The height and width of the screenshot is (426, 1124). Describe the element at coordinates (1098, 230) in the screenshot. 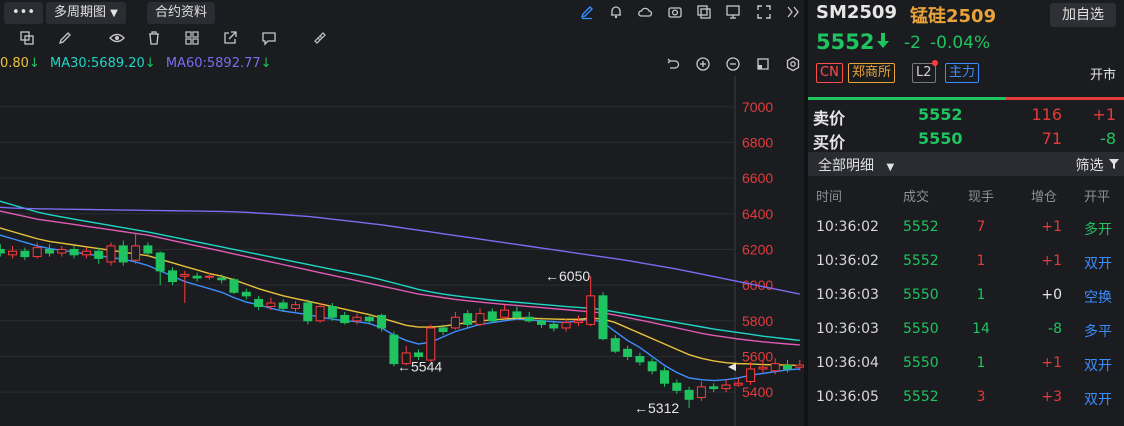

I see `tick-trade-type: 多开` at that location.